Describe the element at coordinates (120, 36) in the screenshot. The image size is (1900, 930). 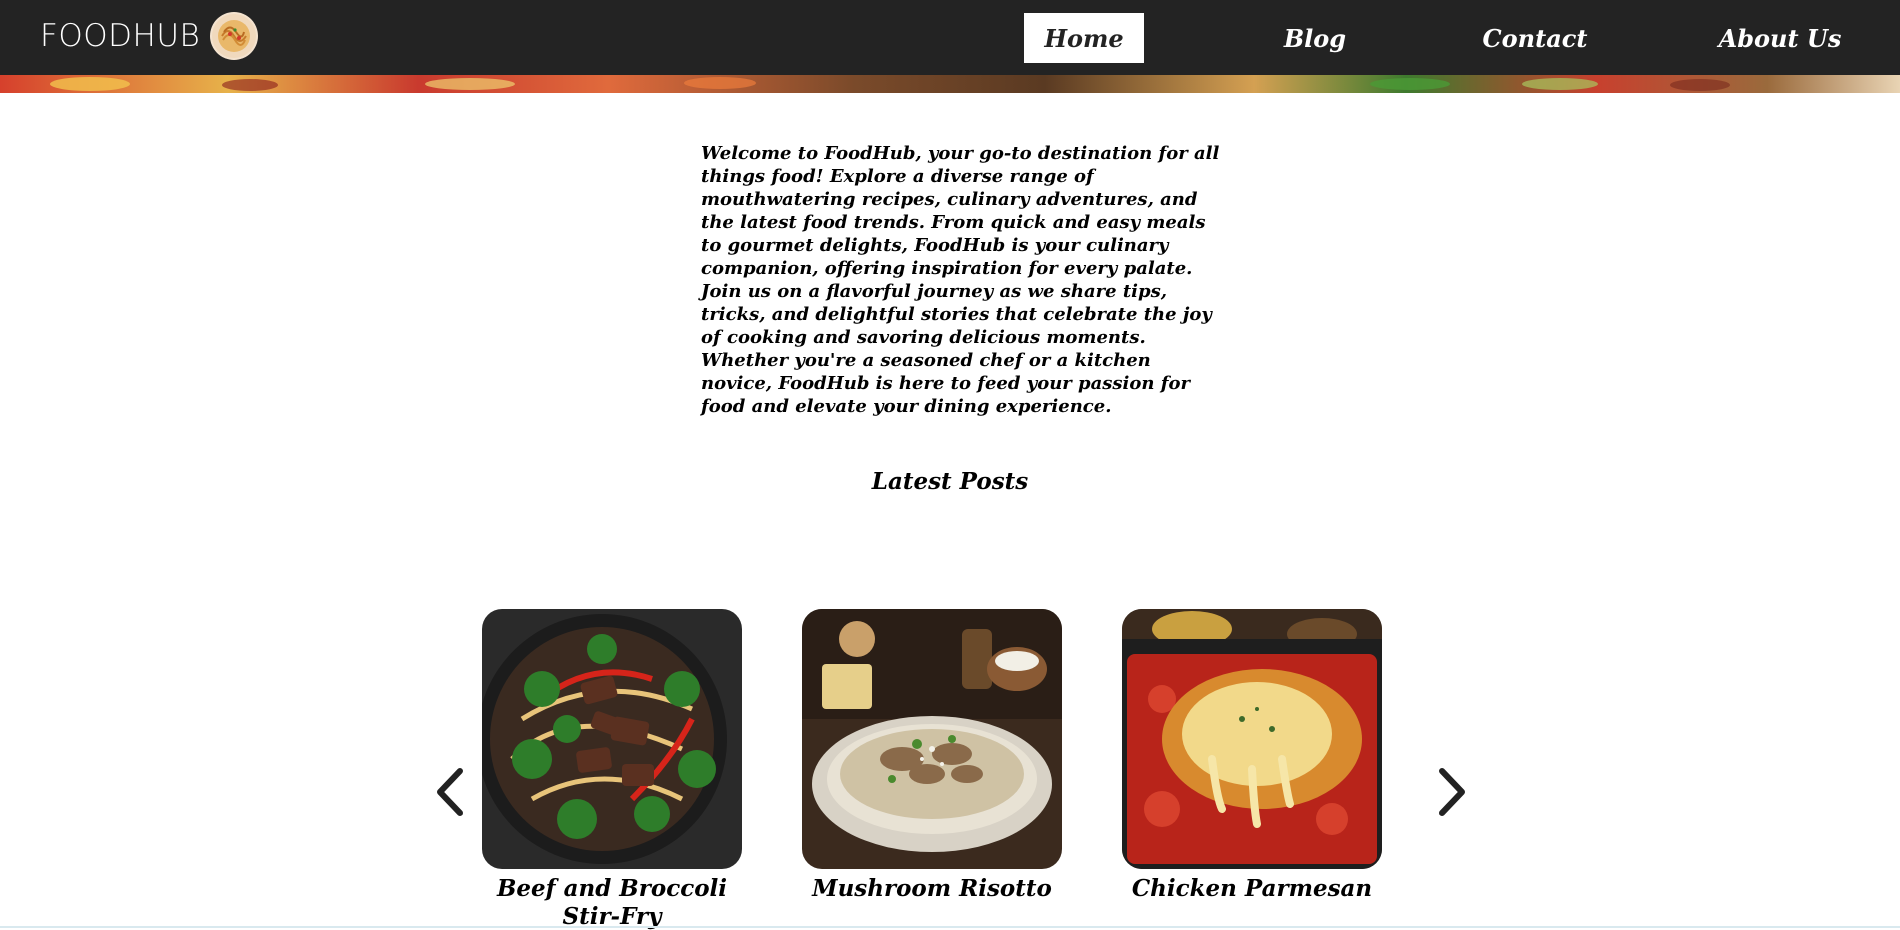
I see `brand-name: FOODHUB` at that location.